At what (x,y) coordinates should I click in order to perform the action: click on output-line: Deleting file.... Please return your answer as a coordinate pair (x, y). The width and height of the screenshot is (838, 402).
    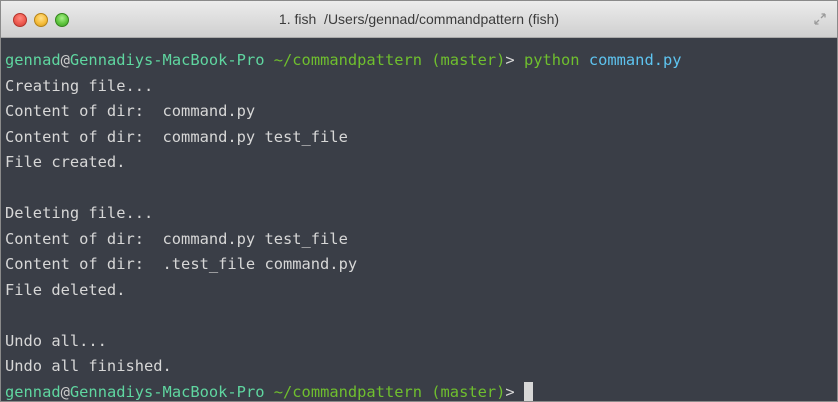
    Looking at the image, I should click on (79, 213).